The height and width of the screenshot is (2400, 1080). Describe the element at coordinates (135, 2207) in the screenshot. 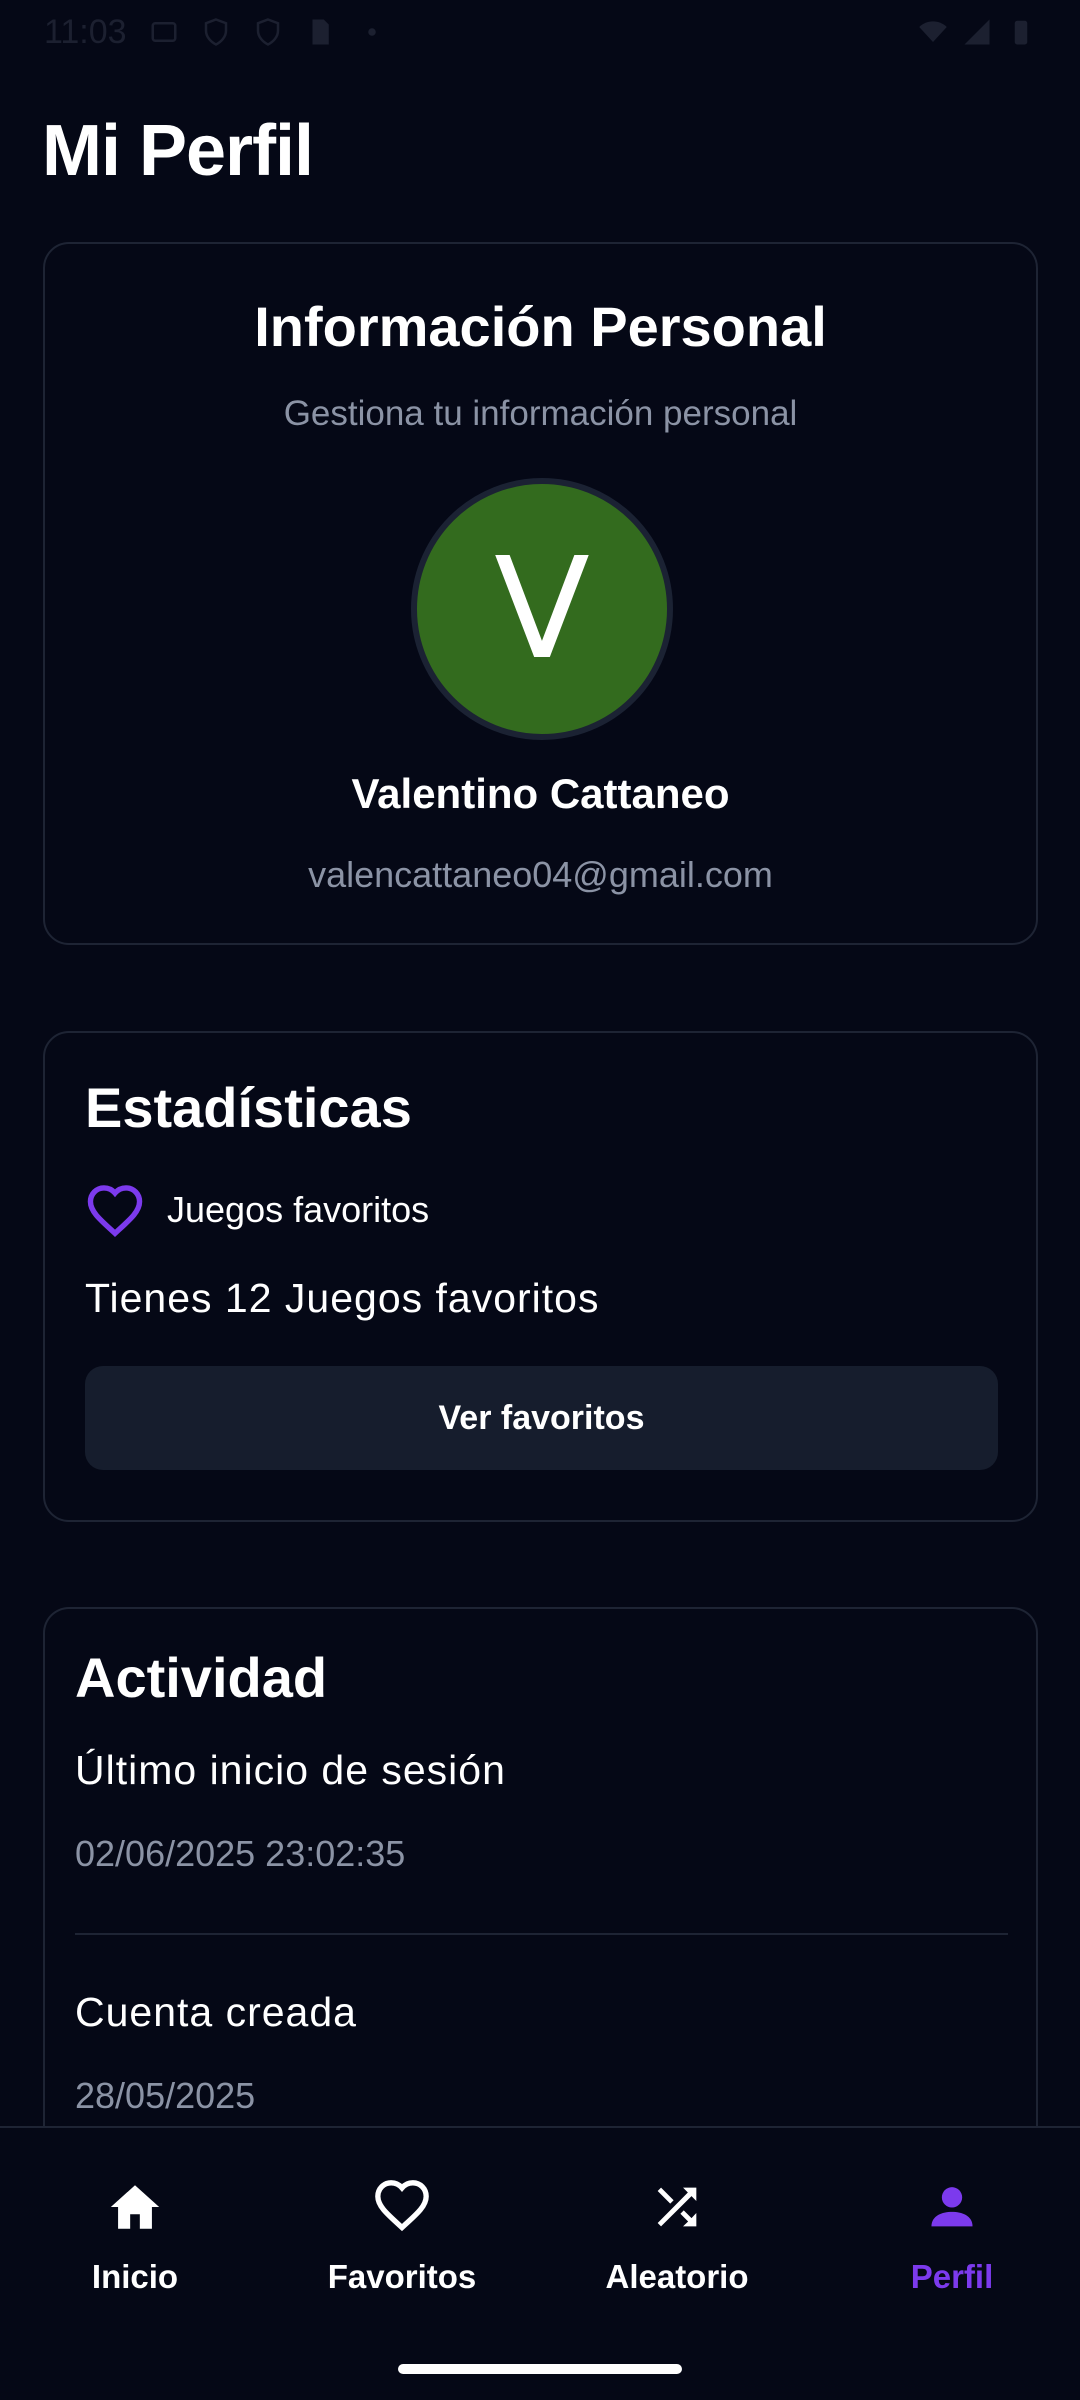

I see `home-icon` at that location.